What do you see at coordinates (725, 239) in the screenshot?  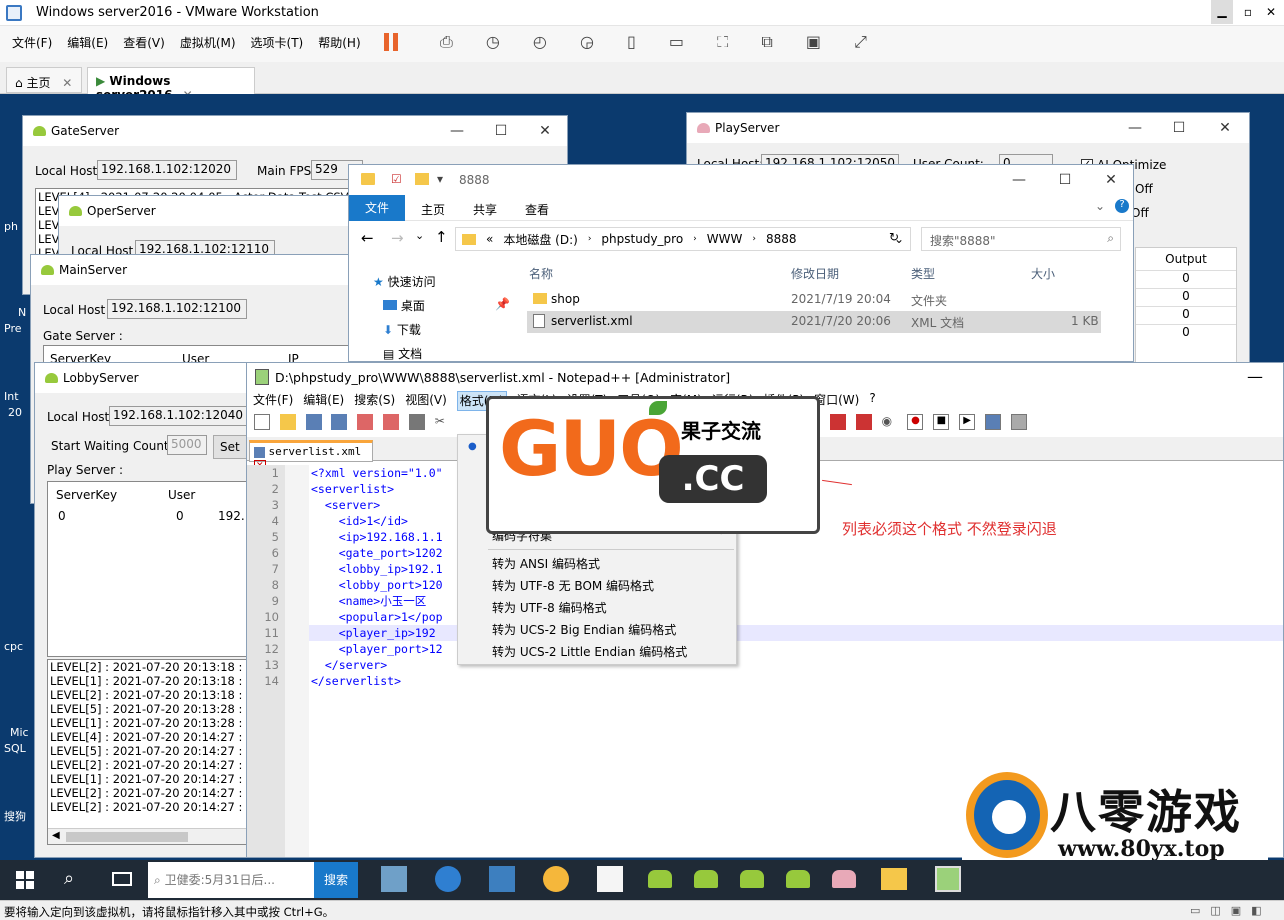 I see `breadcrumb: WWW` at bounding box center [725, 239].